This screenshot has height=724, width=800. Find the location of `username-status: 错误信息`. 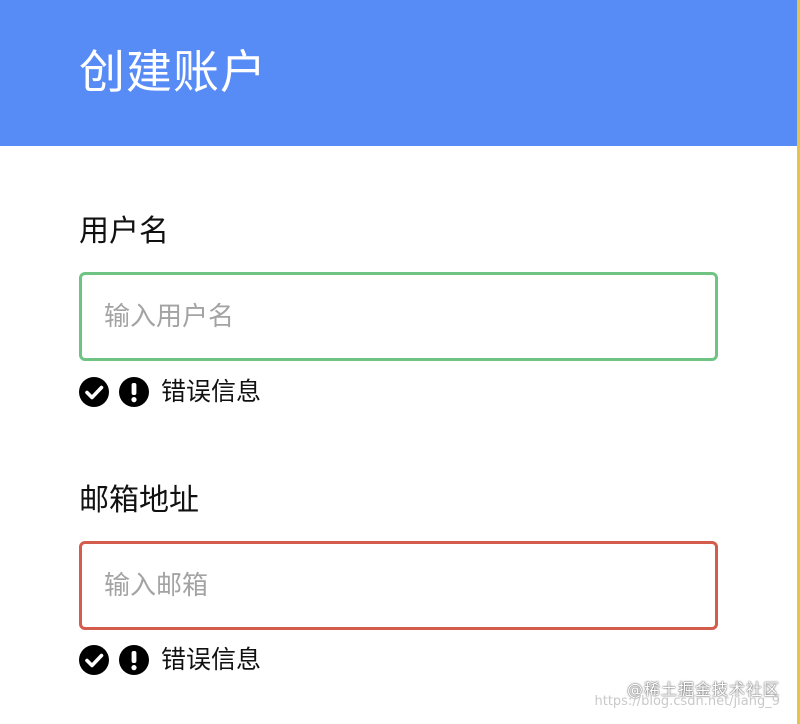

username-status: 错误信息 is located at coordinates (170, 392).